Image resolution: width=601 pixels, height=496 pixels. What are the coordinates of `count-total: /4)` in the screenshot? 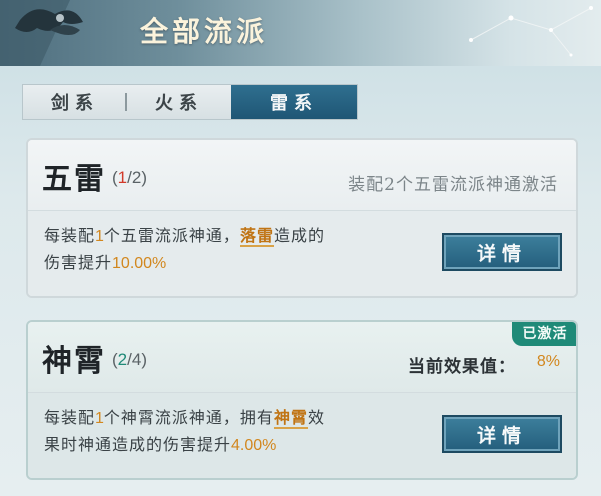 It's located at (137, 359).